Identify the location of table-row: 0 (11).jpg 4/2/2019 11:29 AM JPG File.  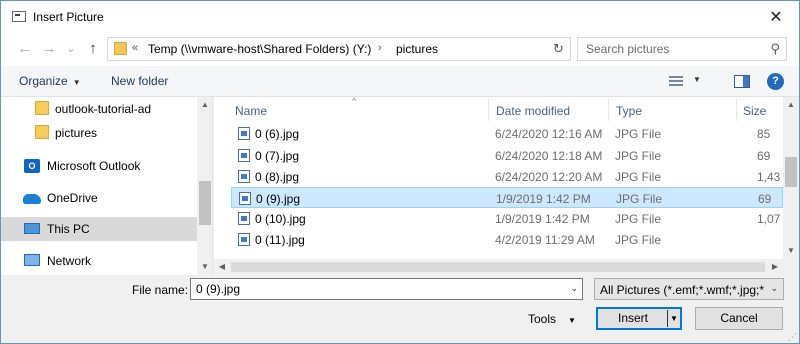
(507, 239).